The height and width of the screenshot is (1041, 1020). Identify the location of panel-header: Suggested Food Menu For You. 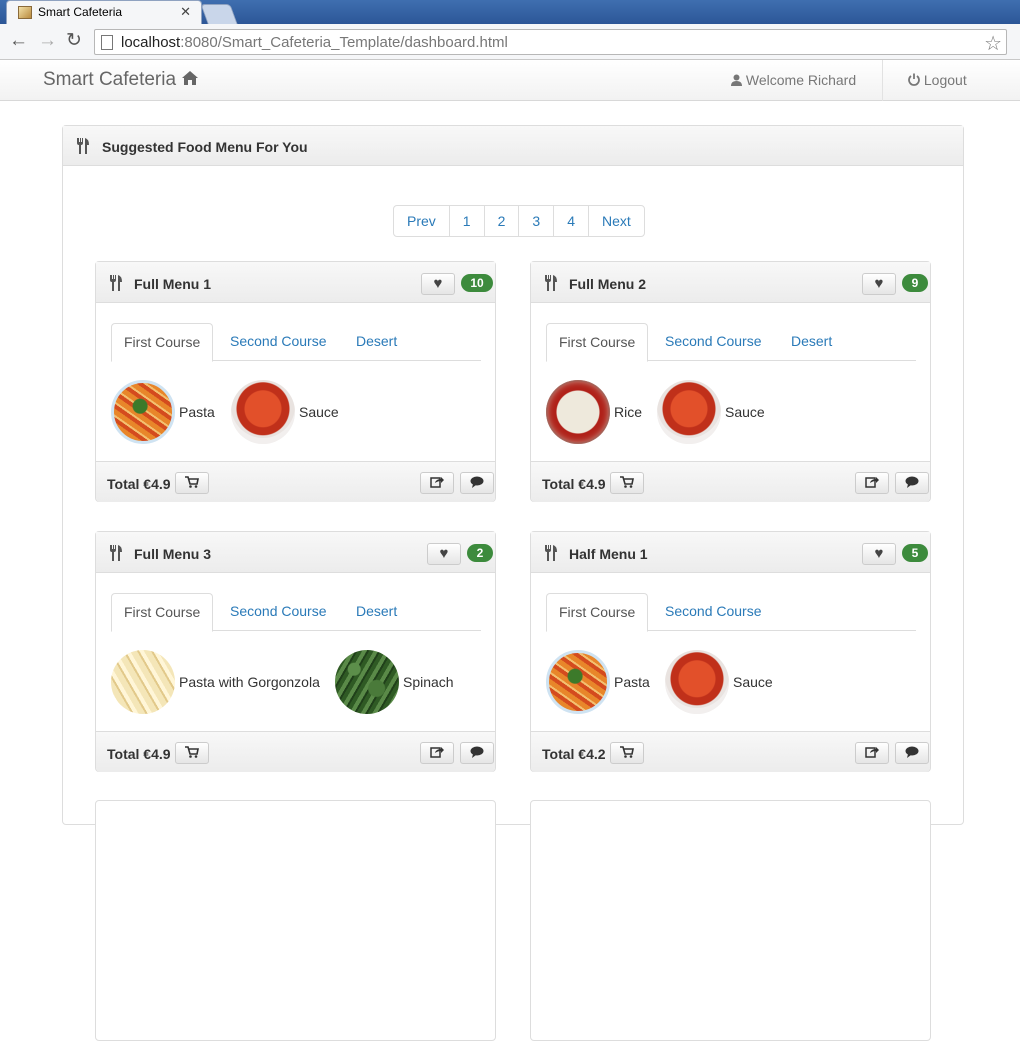
(513, 146).